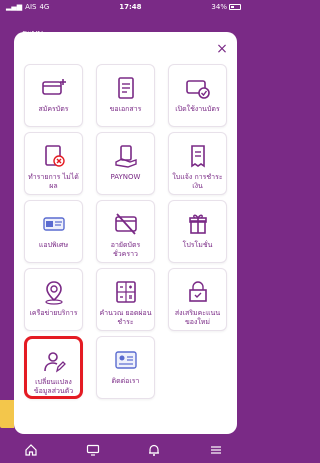 This screenshot has width=320, height=463. I want to click on tile-label: โปรโมชั่น, so click(197, 245).